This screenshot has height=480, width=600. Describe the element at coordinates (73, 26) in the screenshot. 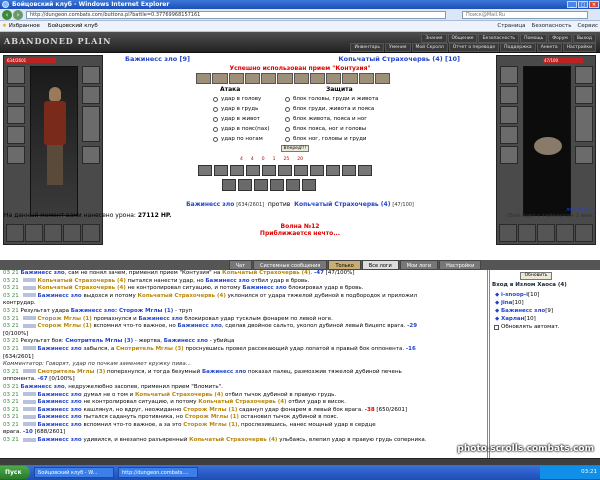

I see `browser-tab: Бойцовский клуб` at that location.